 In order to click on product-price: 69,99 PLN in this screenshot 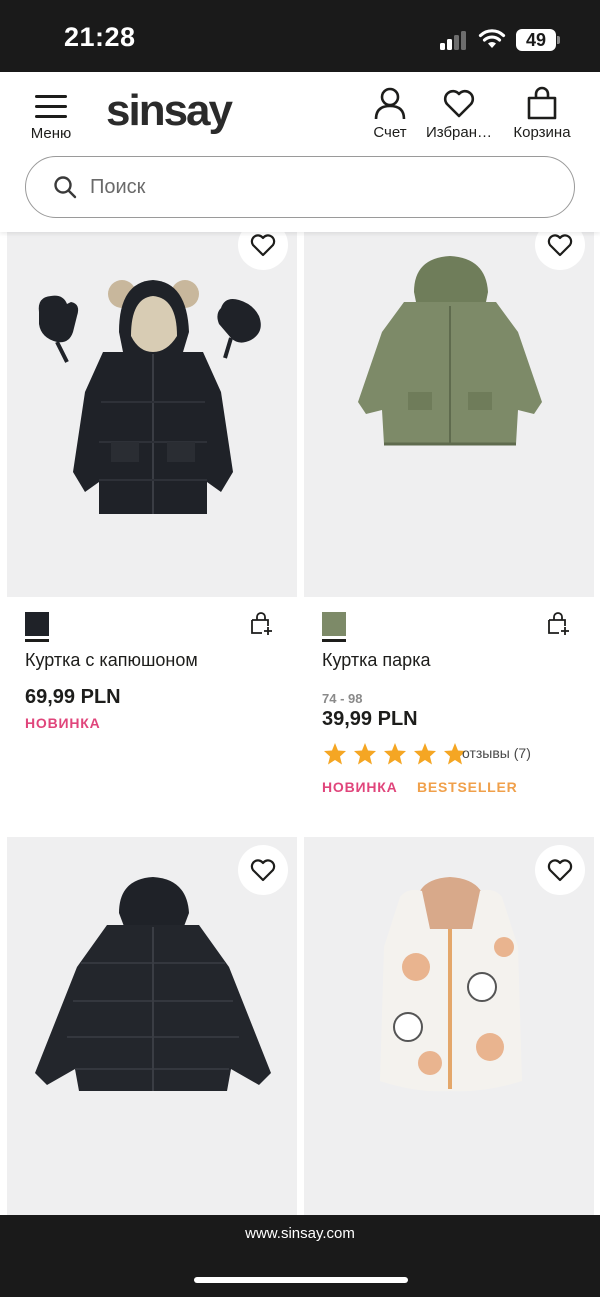, I will do `click(73, 697)`.